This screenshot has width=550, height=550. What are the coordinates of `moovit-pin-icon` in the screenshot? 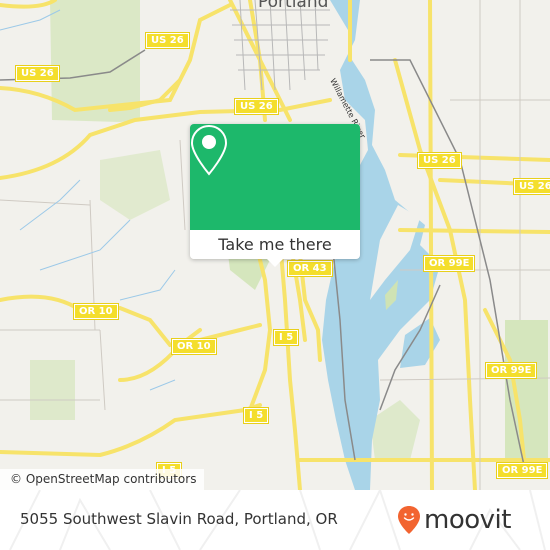 It's located at (409, 520).